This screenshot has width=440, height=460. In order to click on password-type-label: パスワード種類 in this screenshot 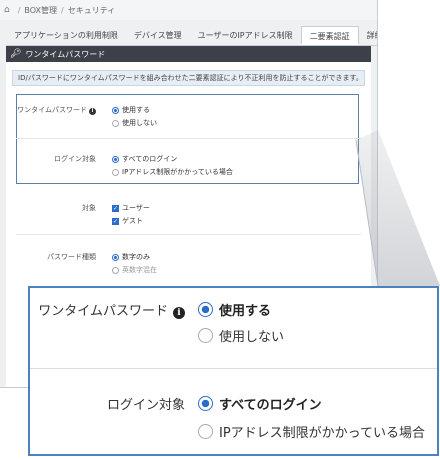, I will do `click(71, 257)`.